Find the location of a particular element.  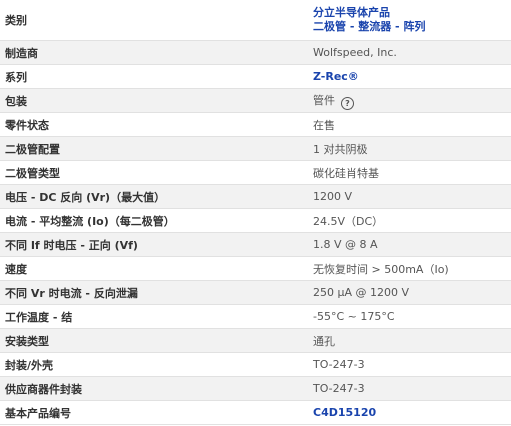

attr-label-supplier-package: 供应商器件封装 is located at coordinates (43, 389).